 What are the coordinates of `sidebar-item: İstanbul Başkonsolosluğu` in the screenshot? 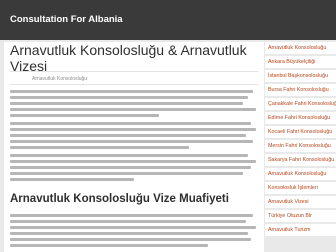 It's located at (300, 76).